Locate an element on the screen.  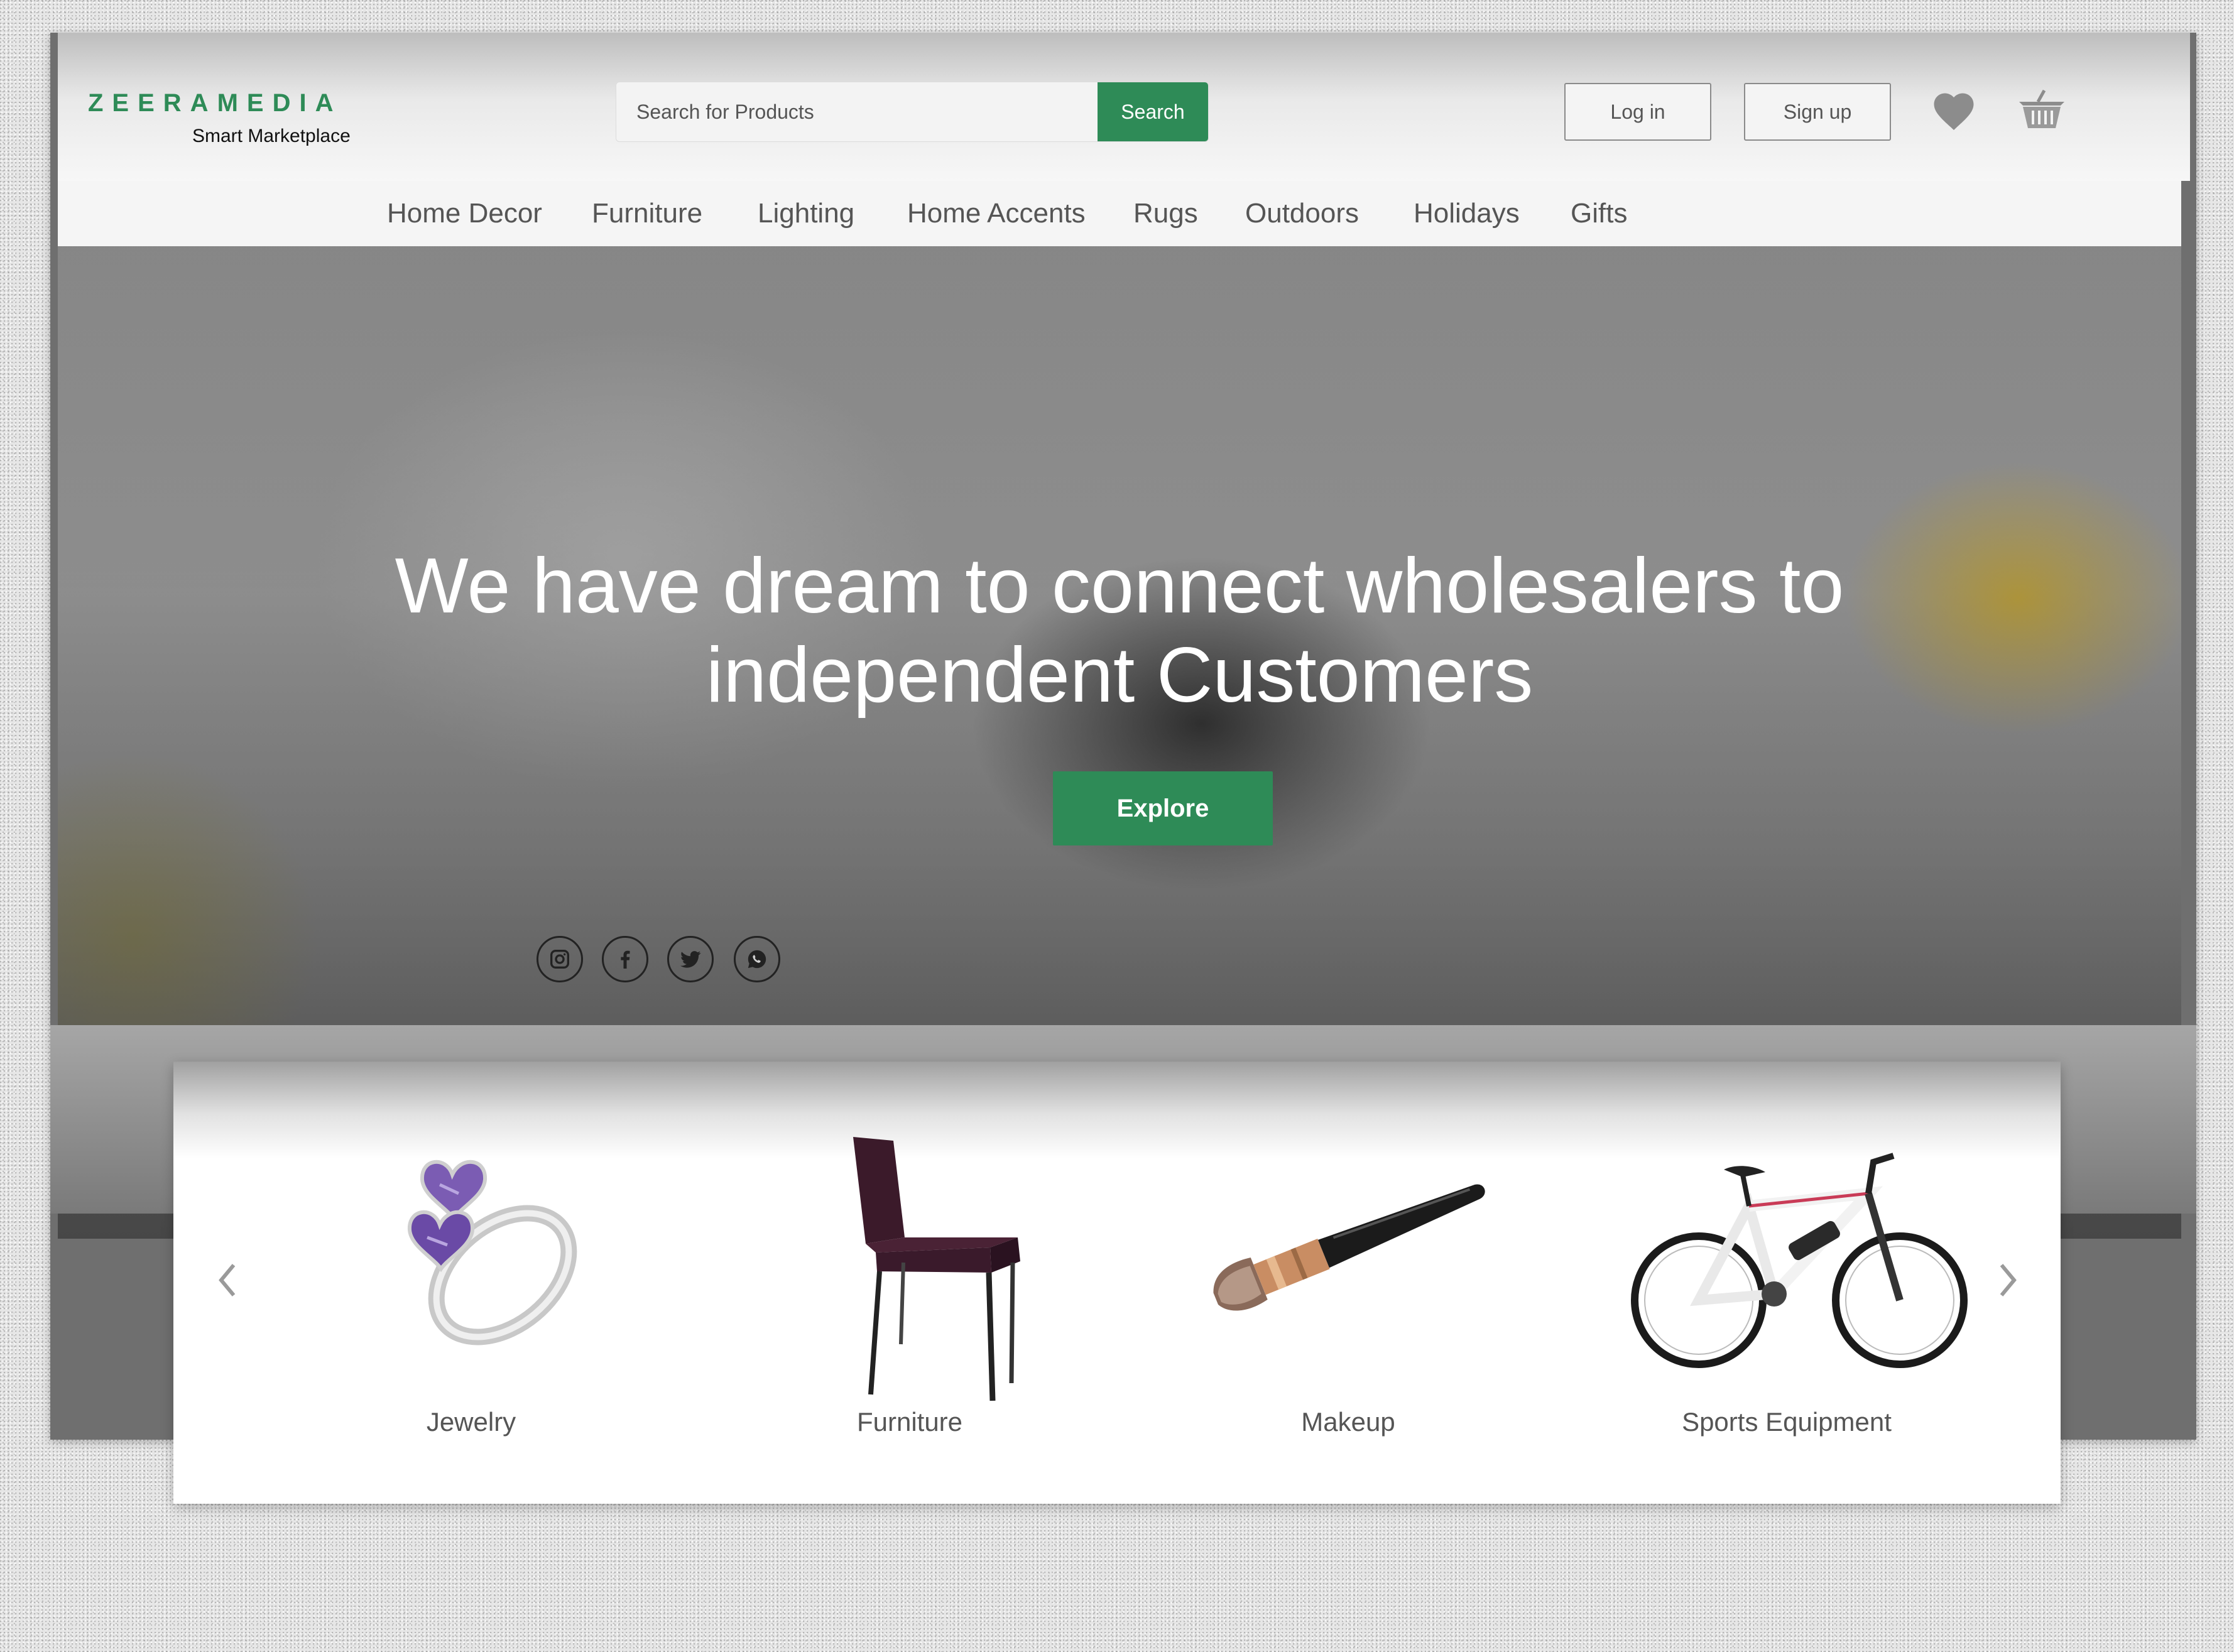
category-card-makeup: Makeup is located at coordinates (1349, 1283).